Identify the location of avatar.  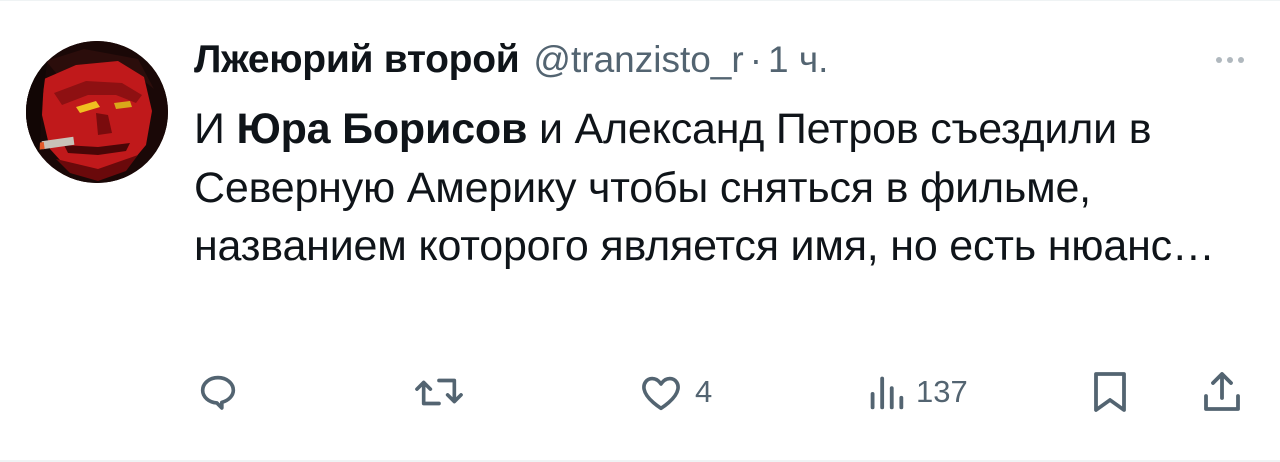
(97, 112).